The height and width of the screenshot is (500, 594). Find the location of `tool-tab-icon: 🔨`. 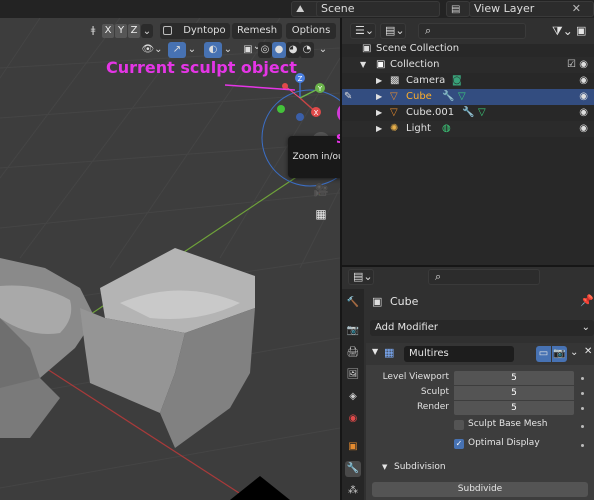

tool-tab-icon: 🔨 is located at coordinates (353, 303).